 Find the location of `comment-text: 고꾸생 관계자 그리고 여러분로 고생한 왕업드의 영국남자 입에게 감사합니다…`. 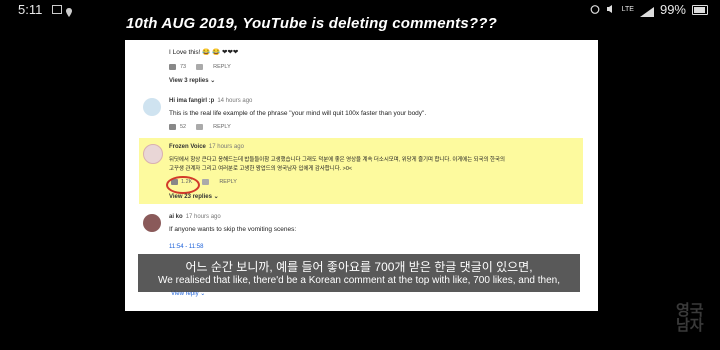

comment-text: 고꾸생 관계자 그리고 여러분로 고생한 왕업드의 영국남자 입에게 감사합니다… is located at coordinates (260, 169).